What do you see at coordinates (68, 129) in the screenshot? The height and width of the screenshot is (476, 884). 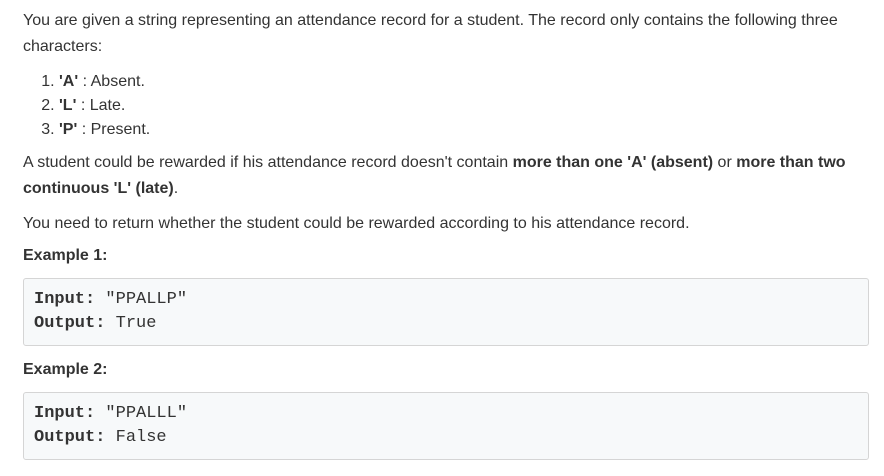 I see `char-code: 'P'` at bounding box center [68, 129].